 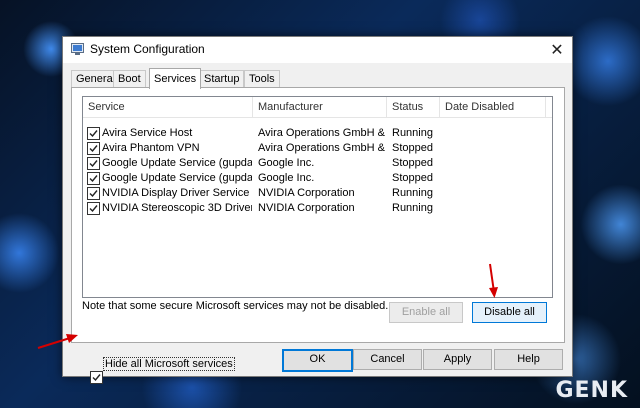 What do you see at coordinates (177, 163) in the screenshot?
I see `service-name: Google Update Service (gupdate)` at bounding box center [177, 163].